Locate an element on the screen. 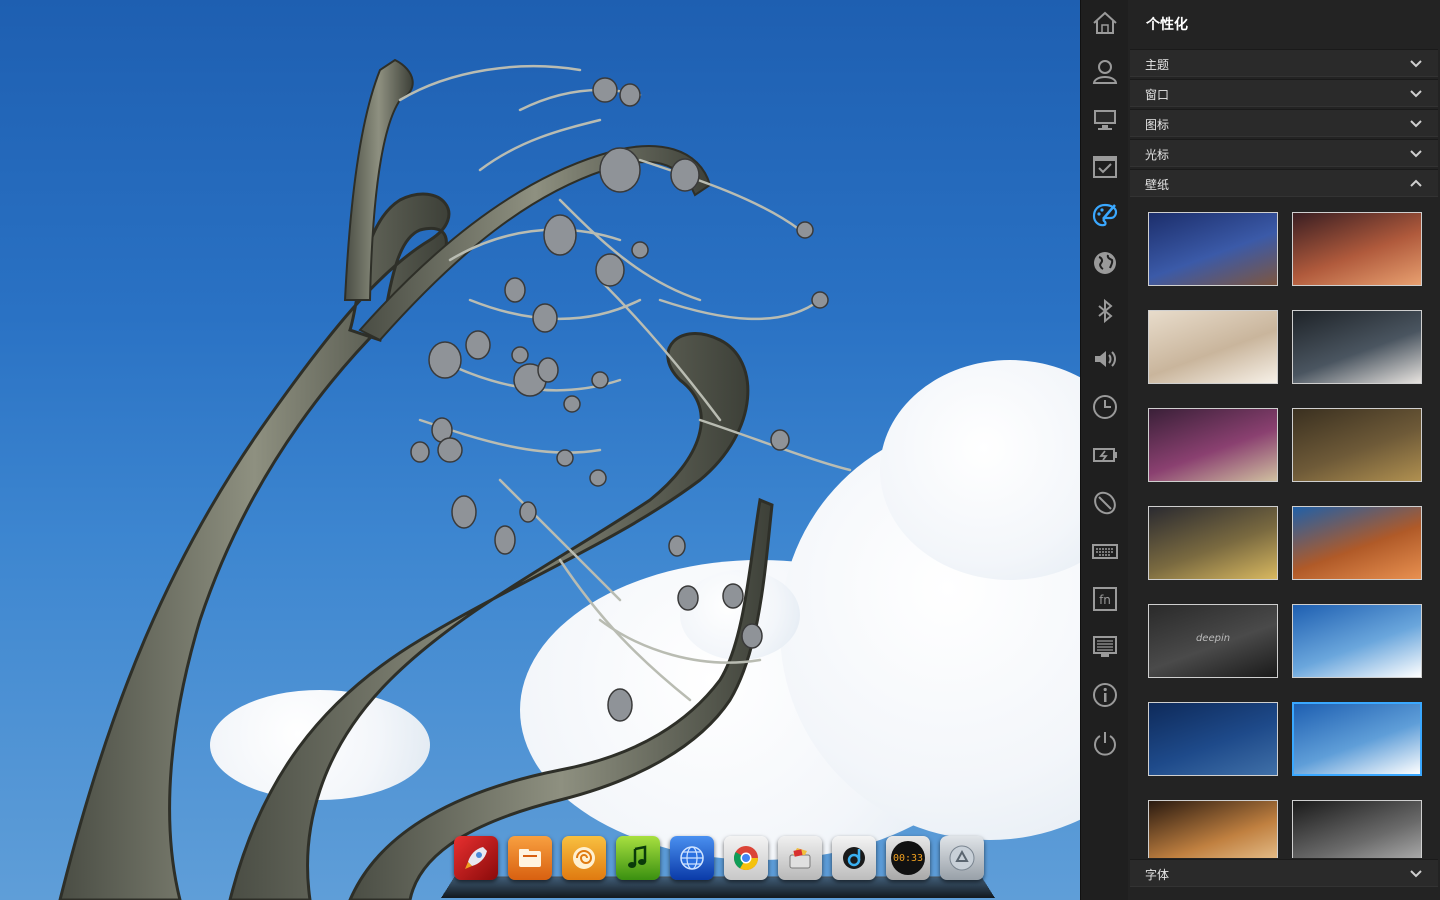 The height and width of the screenshot is (900, 1440). wallpaper-thumb-canyon-sunset is located at coordinates (1357, 249).